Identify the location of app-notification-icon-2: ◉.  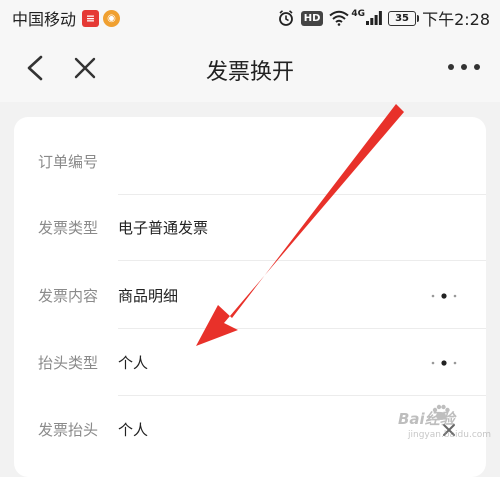
(112, 18).